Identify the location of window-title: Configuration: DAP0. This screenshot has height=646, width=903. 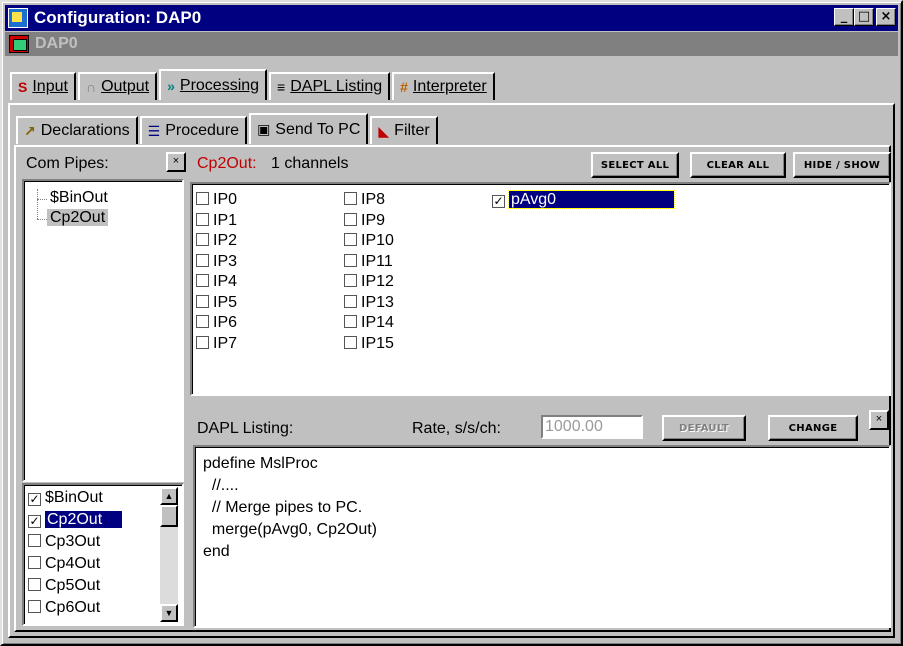
(118, 17).